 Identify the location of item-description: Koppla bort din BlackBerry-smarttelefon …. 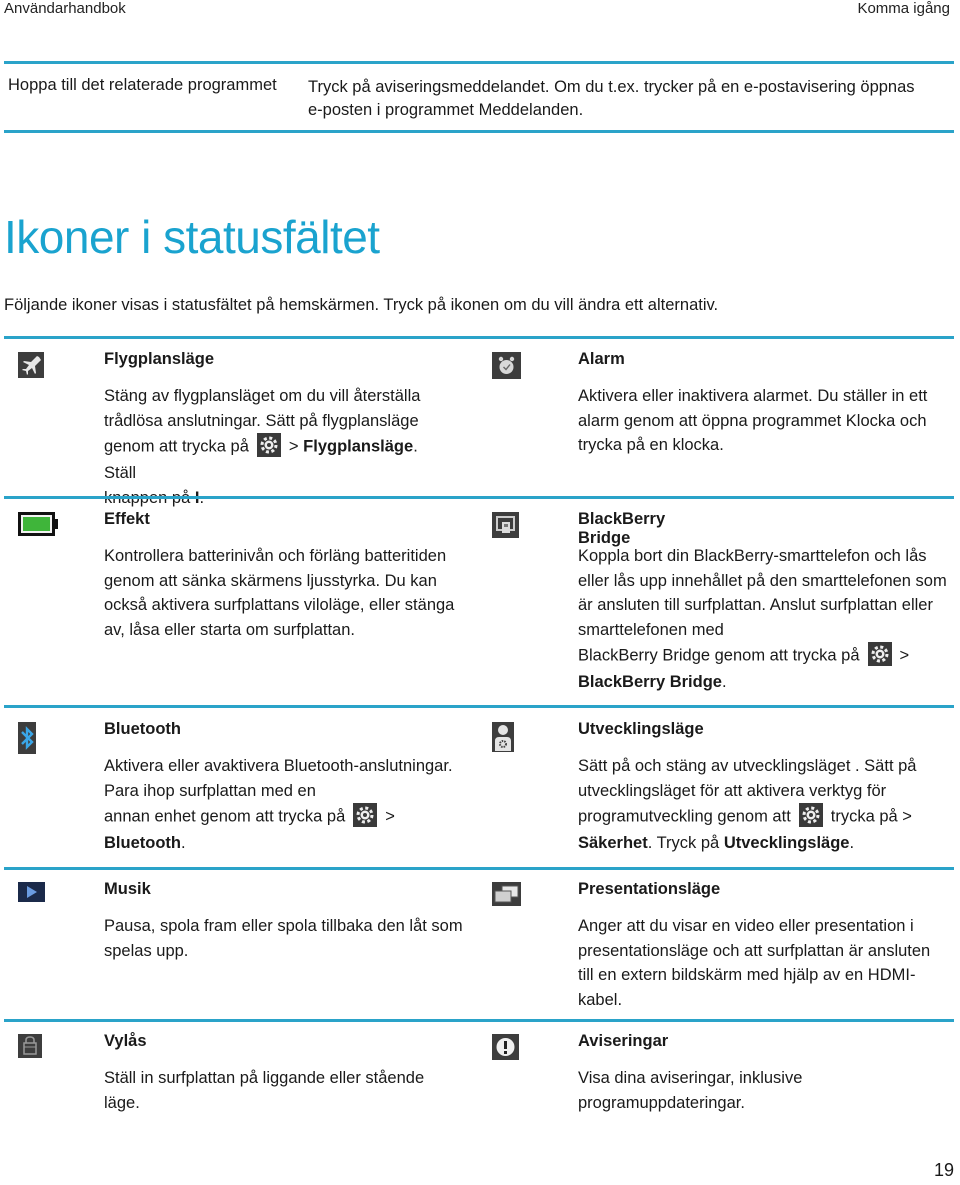
(763, 619).